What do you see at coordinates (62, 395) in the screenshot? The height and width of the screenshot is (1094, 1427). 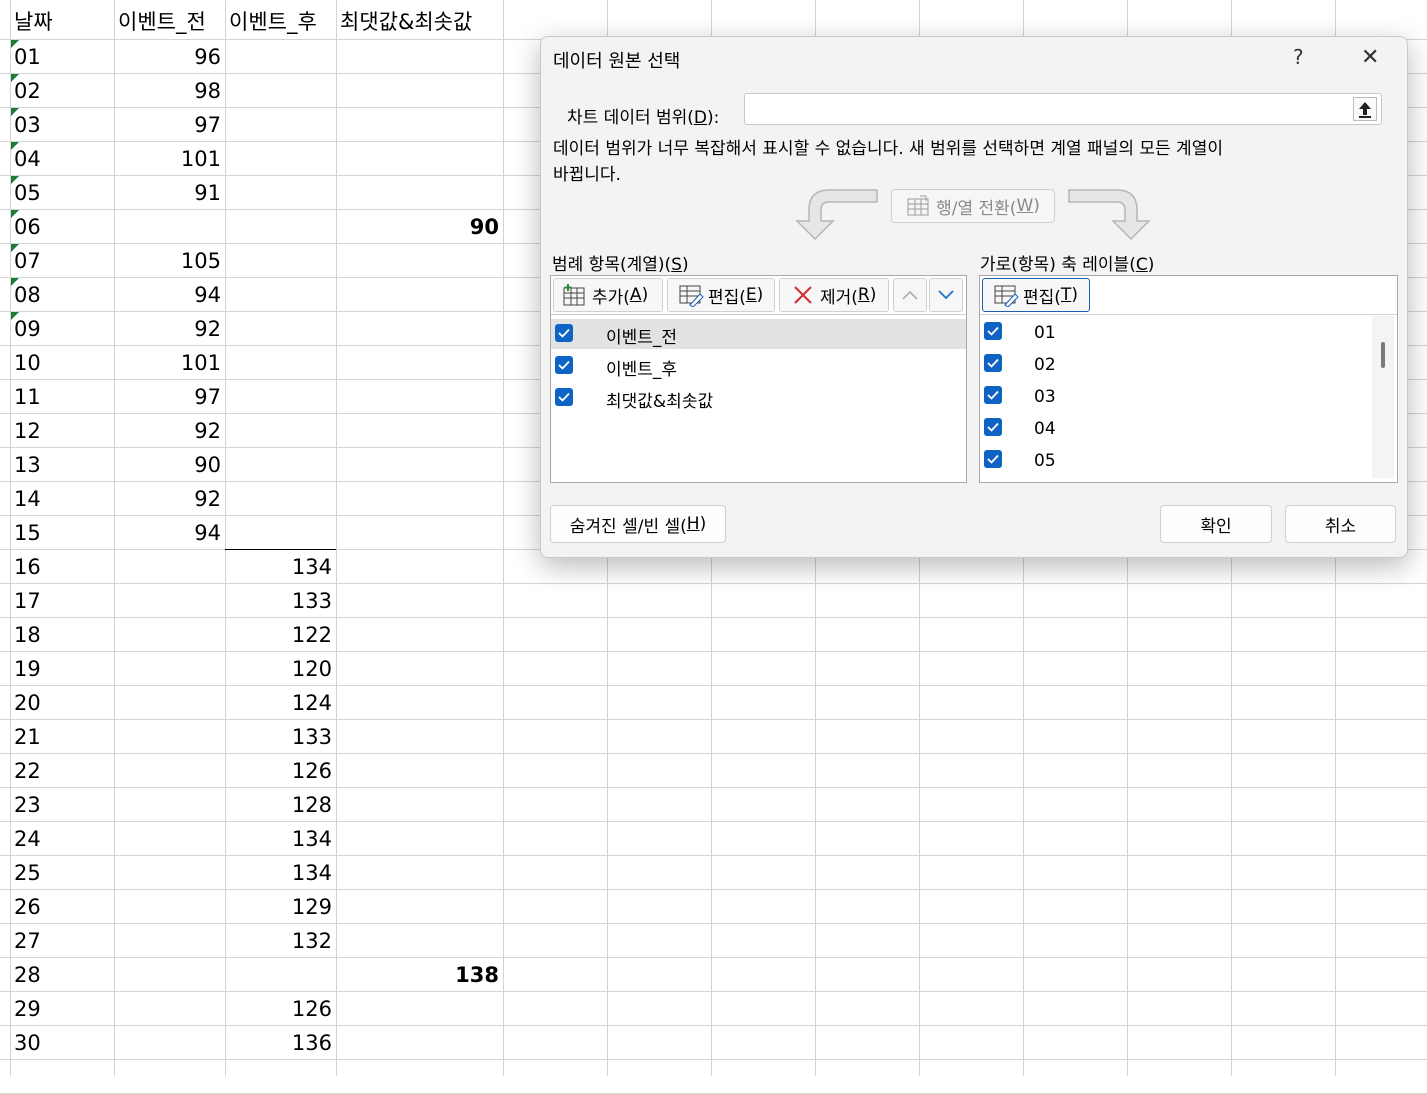 I see `cell-date: 11` at bounding box center [62, 395].